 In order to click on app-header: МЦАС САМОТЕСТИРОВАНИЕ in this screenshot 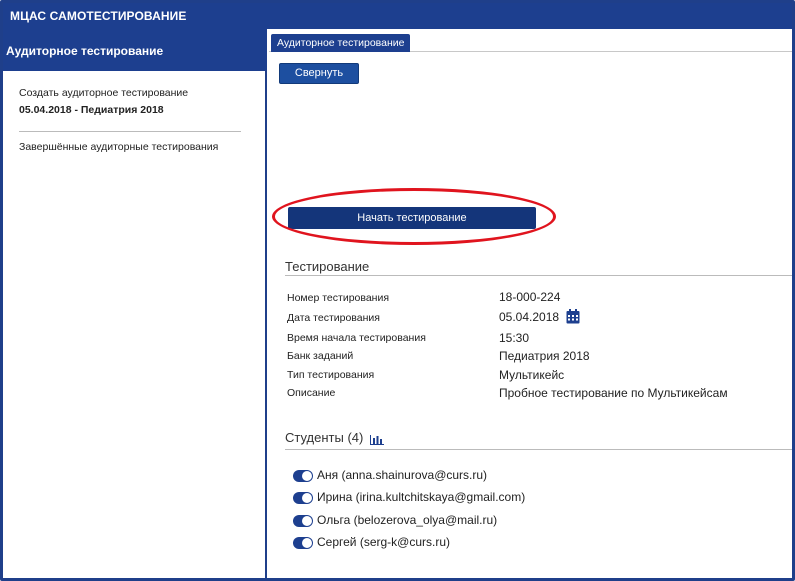, I will do `click(397, 16)`.